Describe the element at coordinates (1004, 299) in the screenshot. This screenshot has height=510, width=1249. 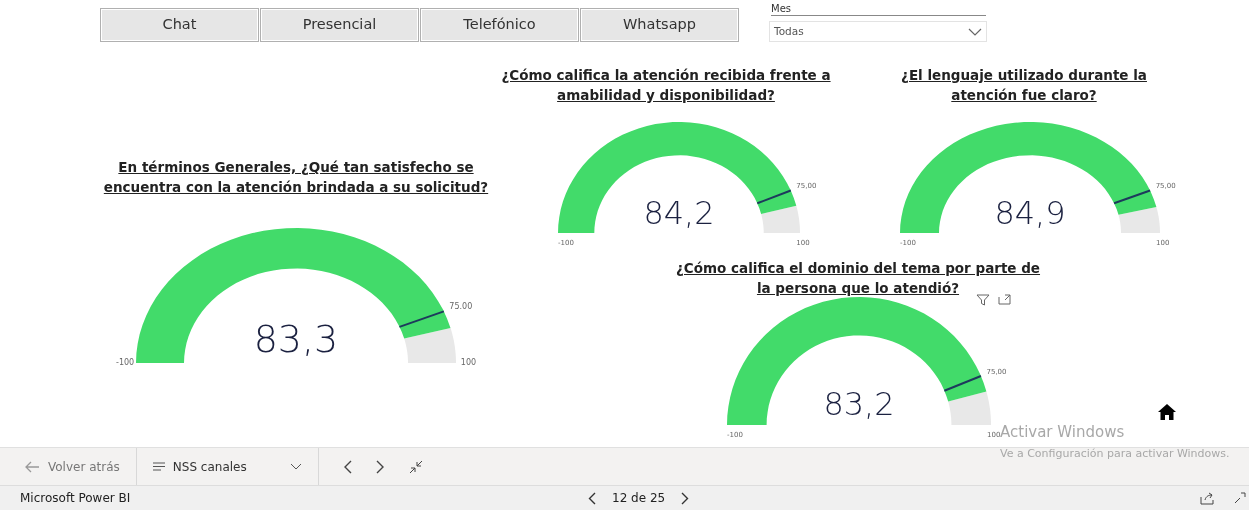
I see `focus-mode-icon` at that location.